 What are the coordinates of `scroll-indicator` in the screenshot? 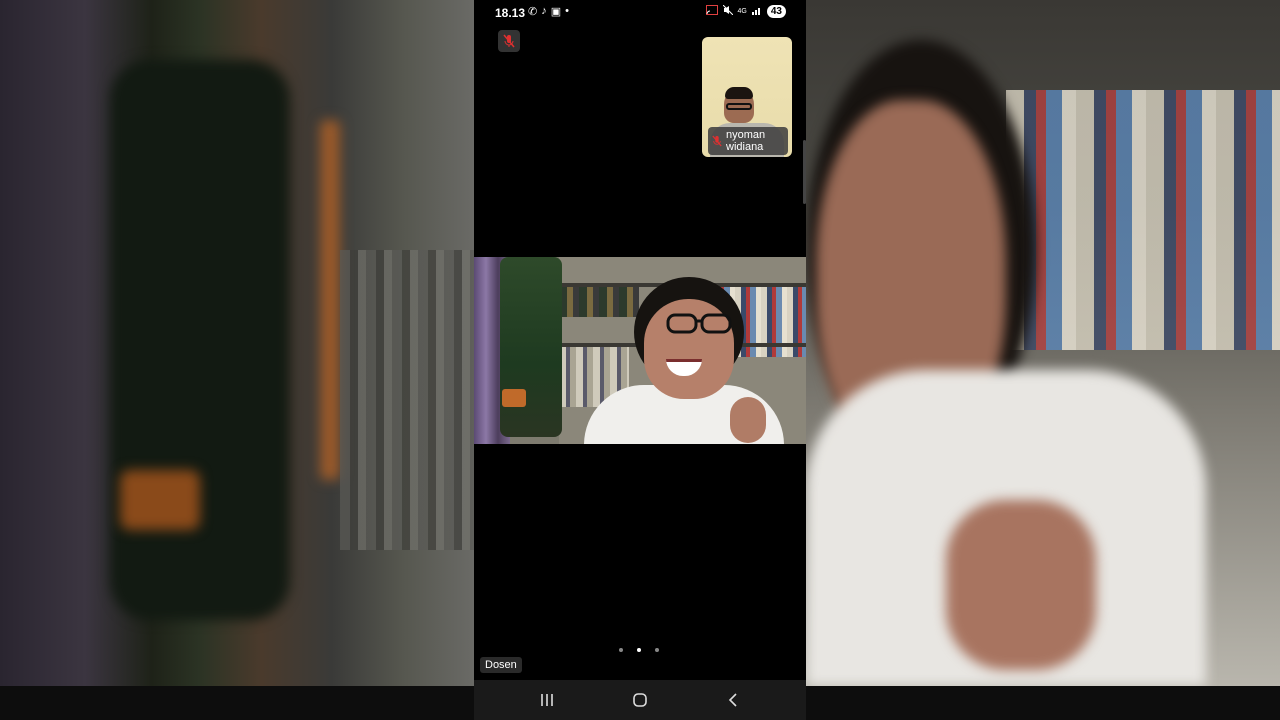 It's located at (804, 172).